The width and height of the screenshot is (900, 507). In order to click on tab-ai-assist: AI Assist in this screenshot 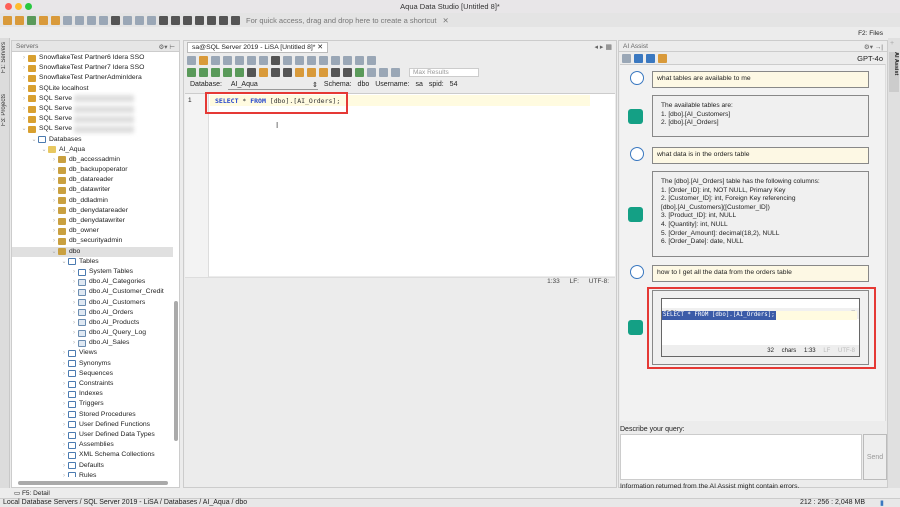, I will do `click(894, 72)`.